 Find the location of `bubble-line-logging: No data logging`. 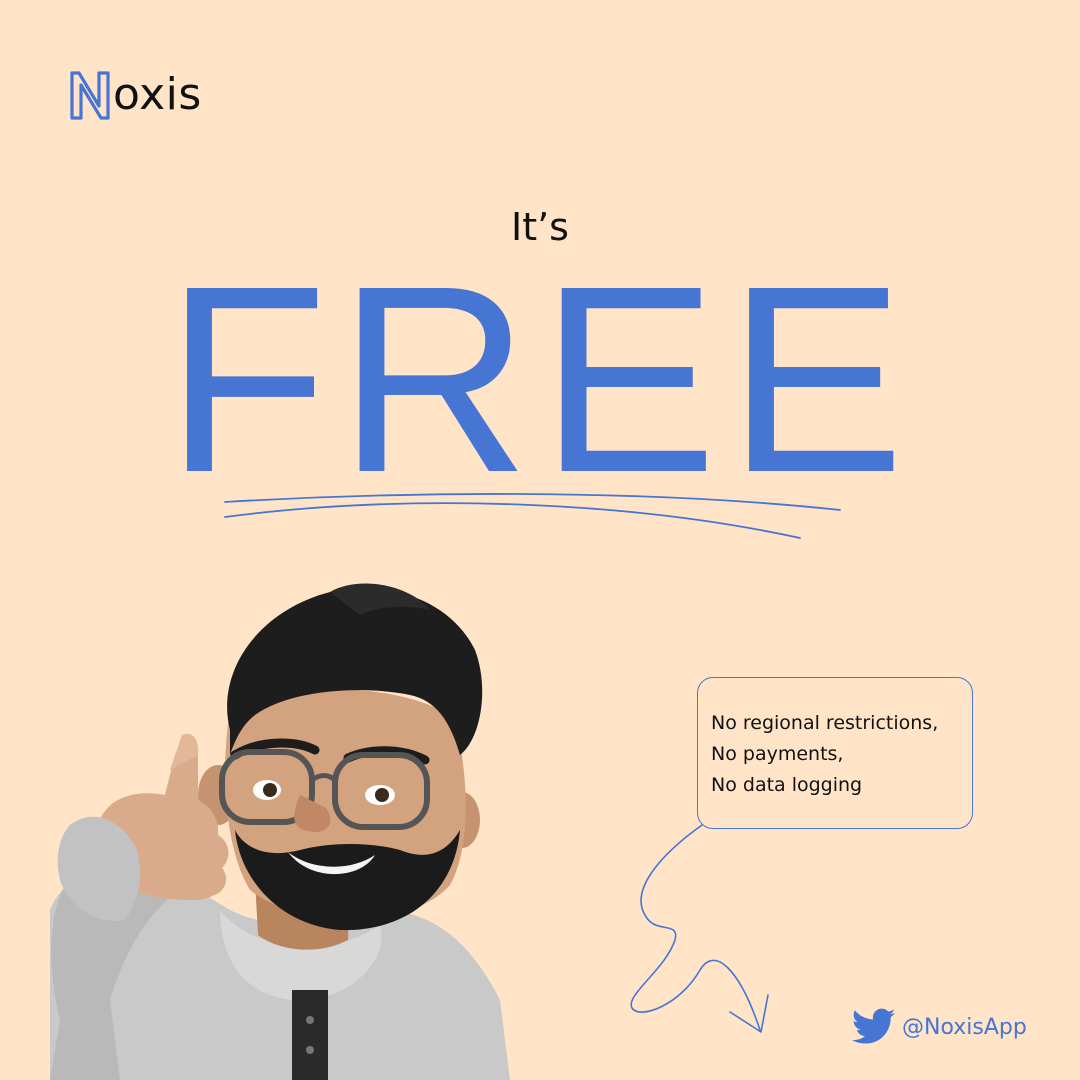

bubble-line-logging: No data logging is located at coordinates (787, 785).